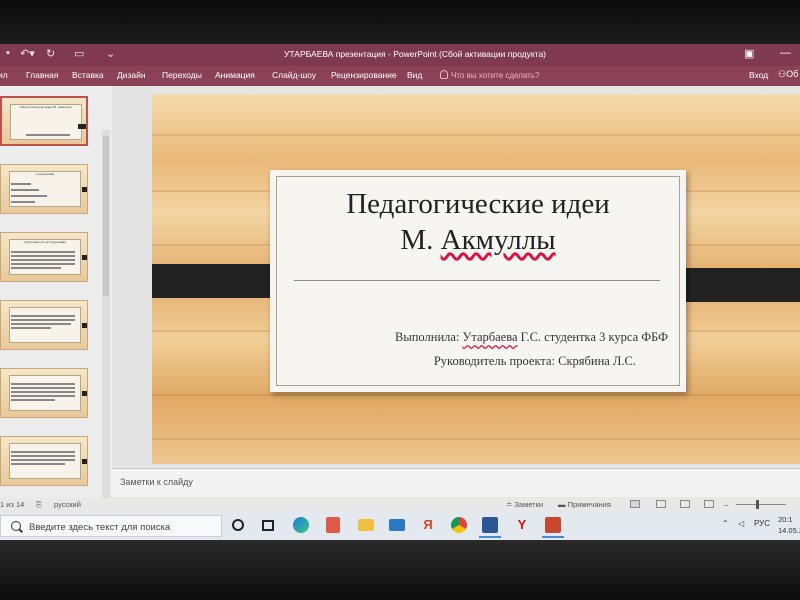 Image resolution: width=800 pixels, height=600 pixels. Describe the element at coordinates (414, 75) in the screenshot. I see `tab-view: Вид` at that location.